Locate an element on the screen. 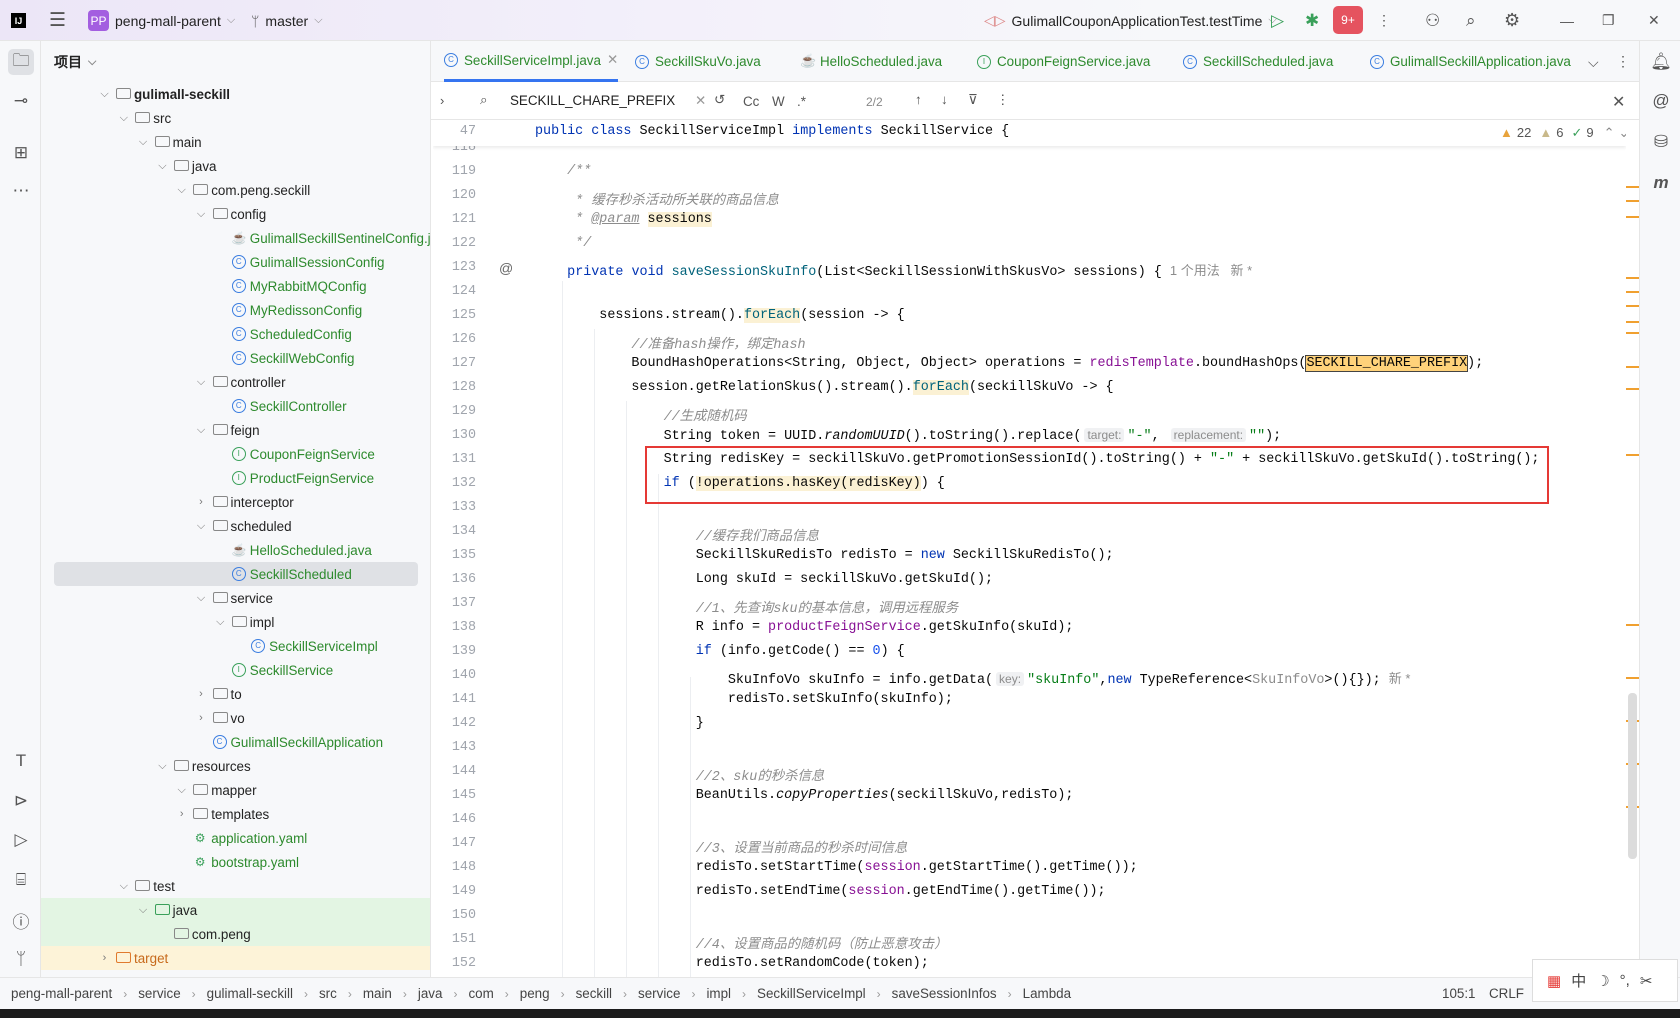 The height and width of the screenshot is (1018, 1680). database-icon: ⛁ is located at coordinates (1661, 142).